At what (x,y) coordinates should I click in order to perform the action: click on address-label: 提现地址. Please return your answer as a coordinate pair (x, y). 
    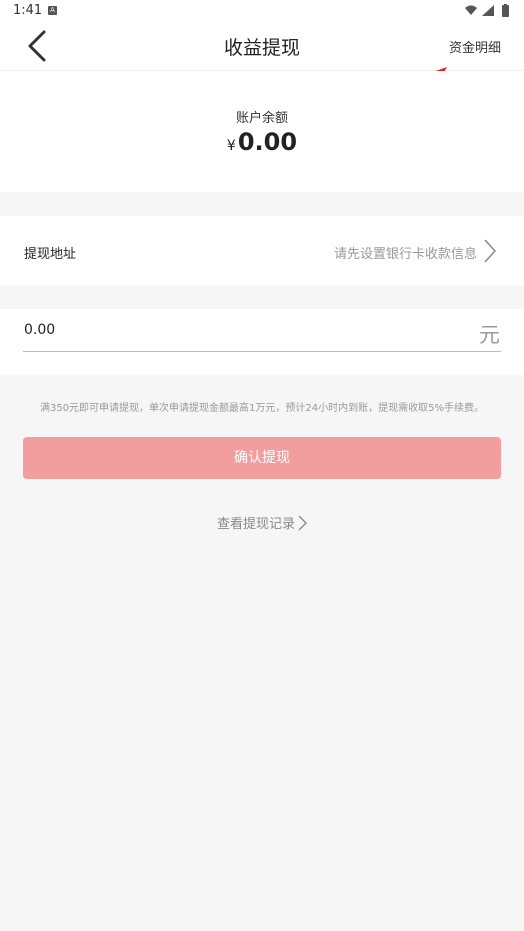
    Looking at the image, I should click on (50, 254).